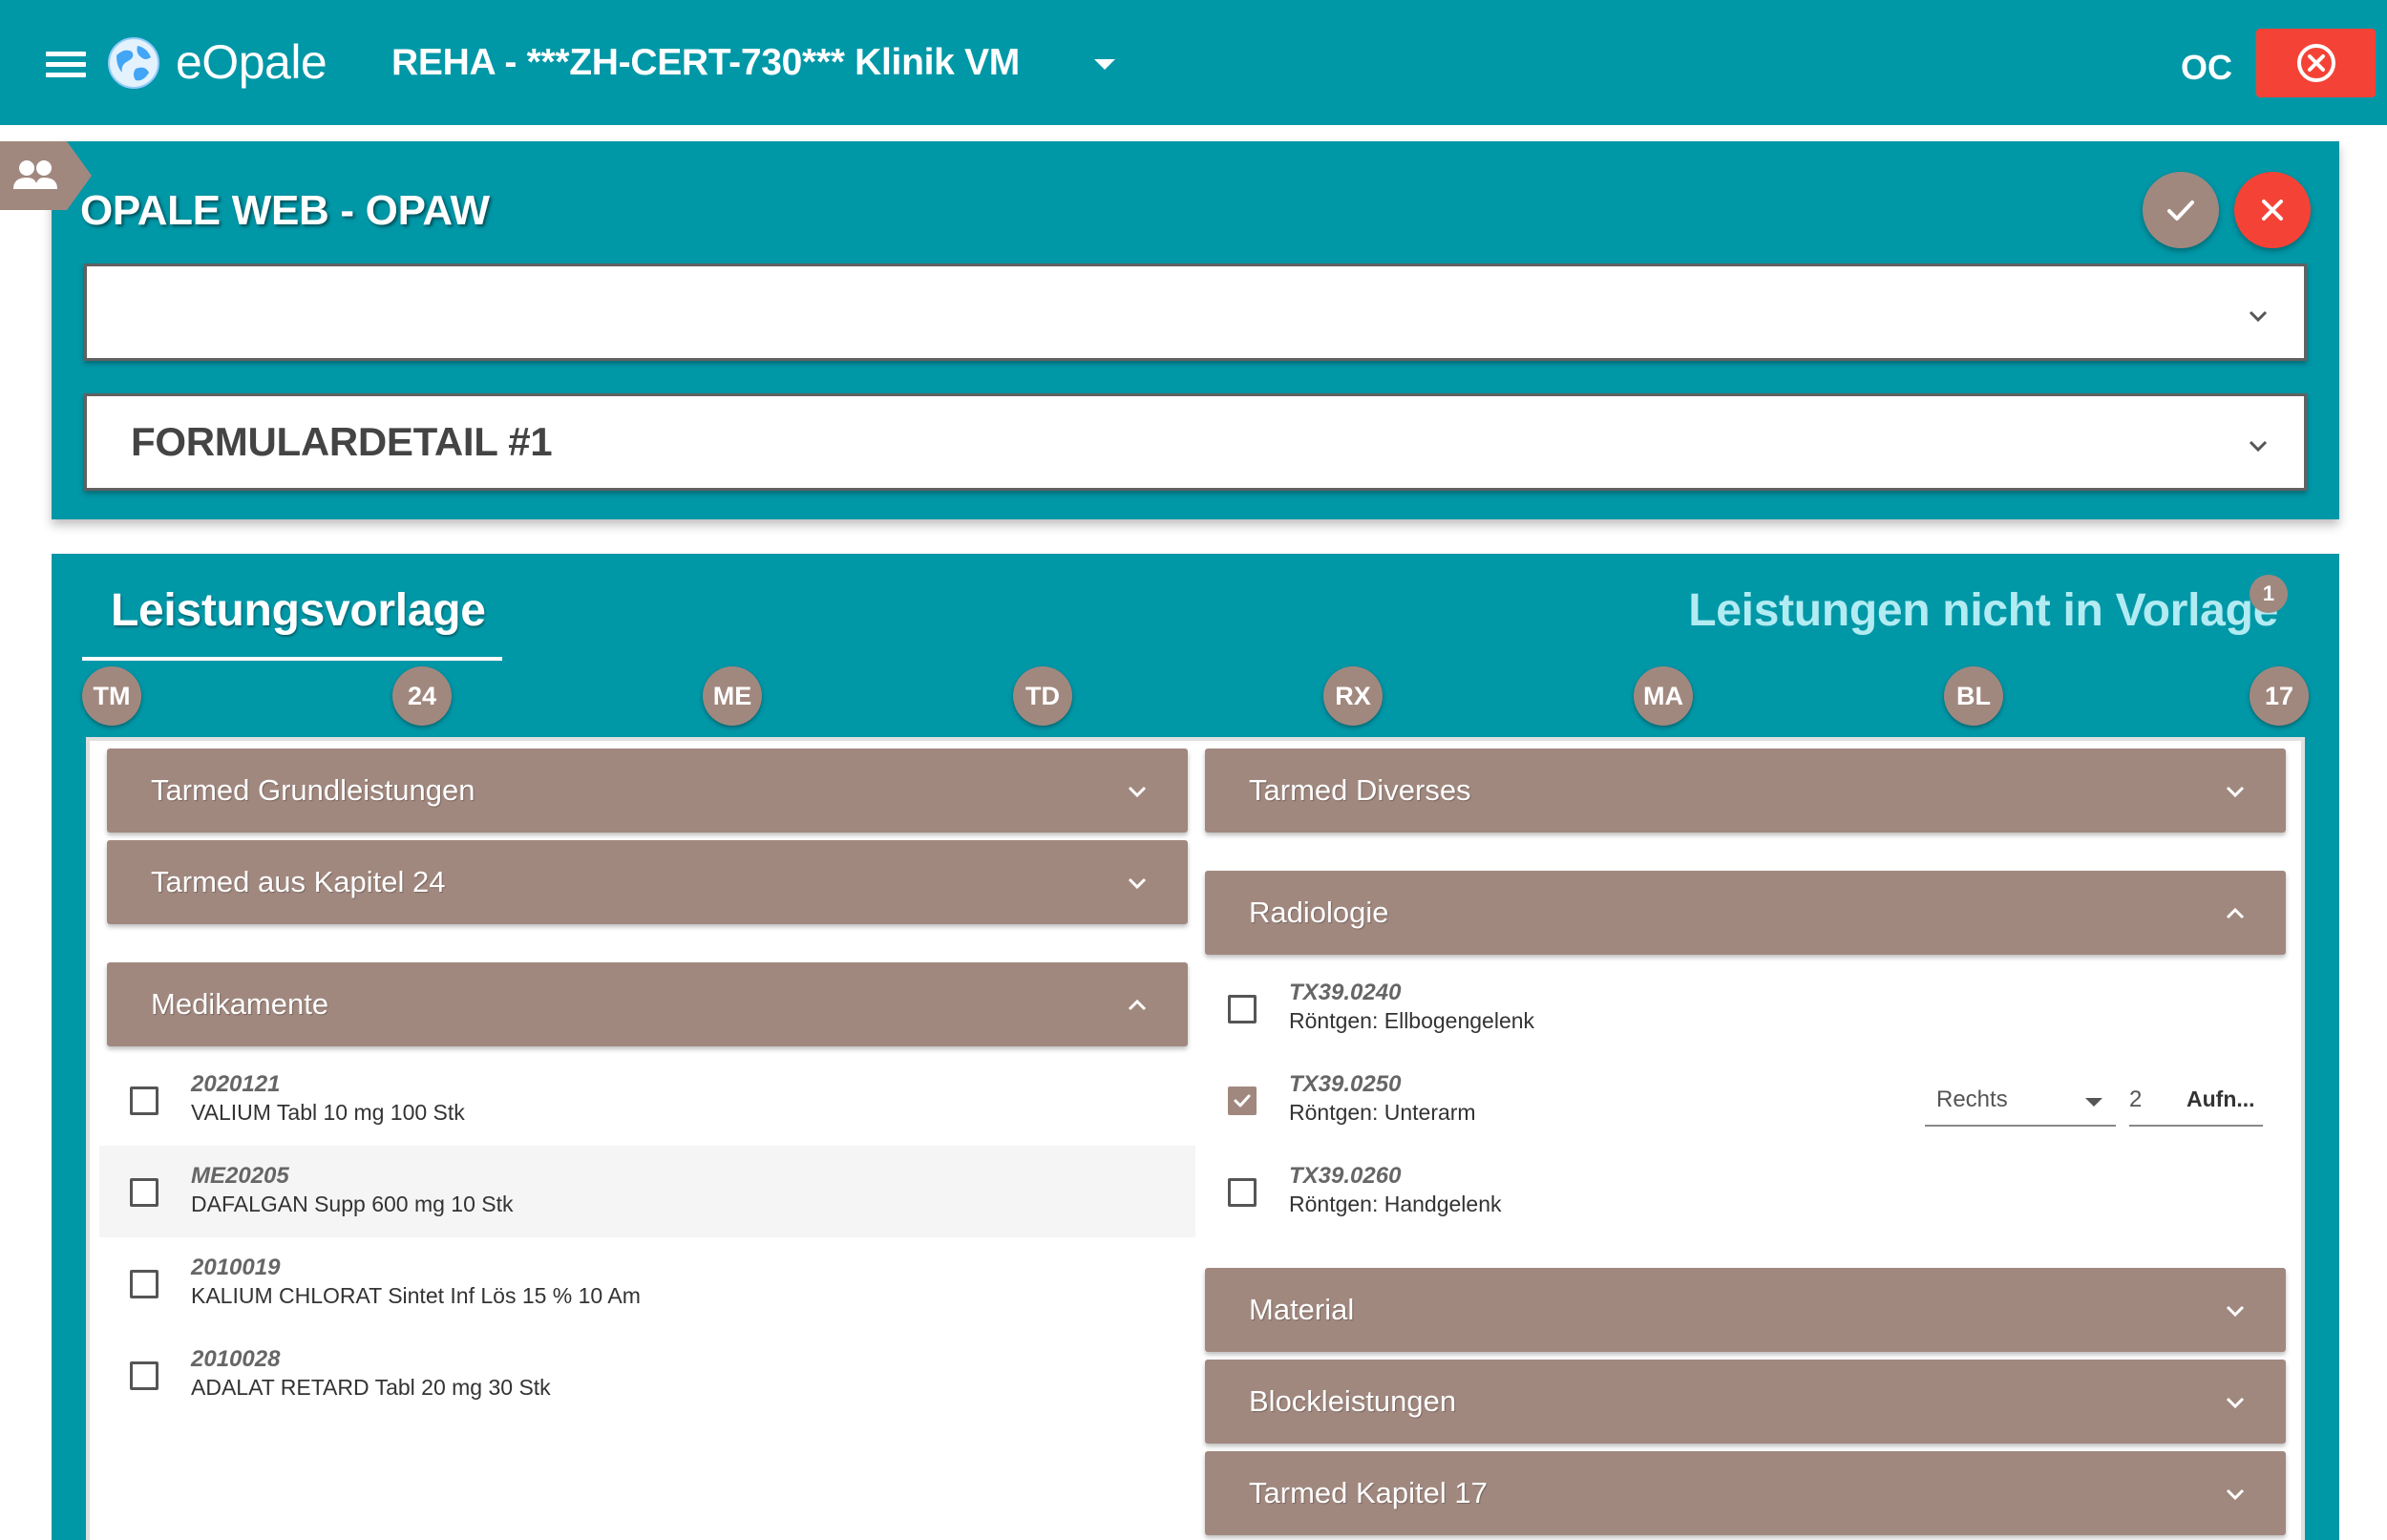 Image resolution: width=2387 pixels, height=1540 pixels. Describe the element at coordinates (292, 659) in the screenshot. I see `active-tab-indicator` at that location.